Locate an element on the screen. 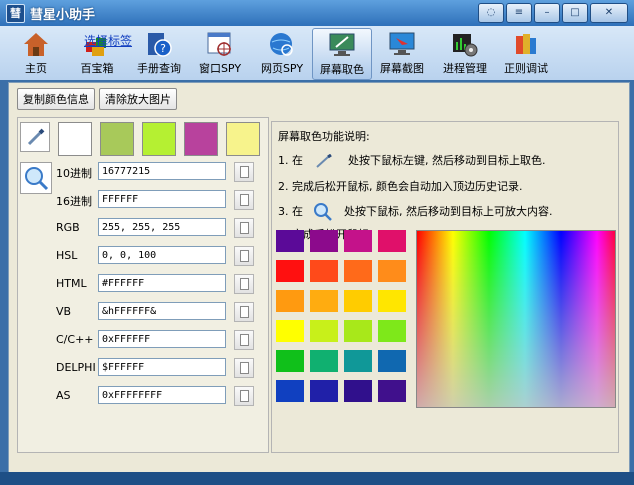 The width and height of the screenshot is (634, 485). field-input: 255, 255, 255 is located at coordinates (162, 227).